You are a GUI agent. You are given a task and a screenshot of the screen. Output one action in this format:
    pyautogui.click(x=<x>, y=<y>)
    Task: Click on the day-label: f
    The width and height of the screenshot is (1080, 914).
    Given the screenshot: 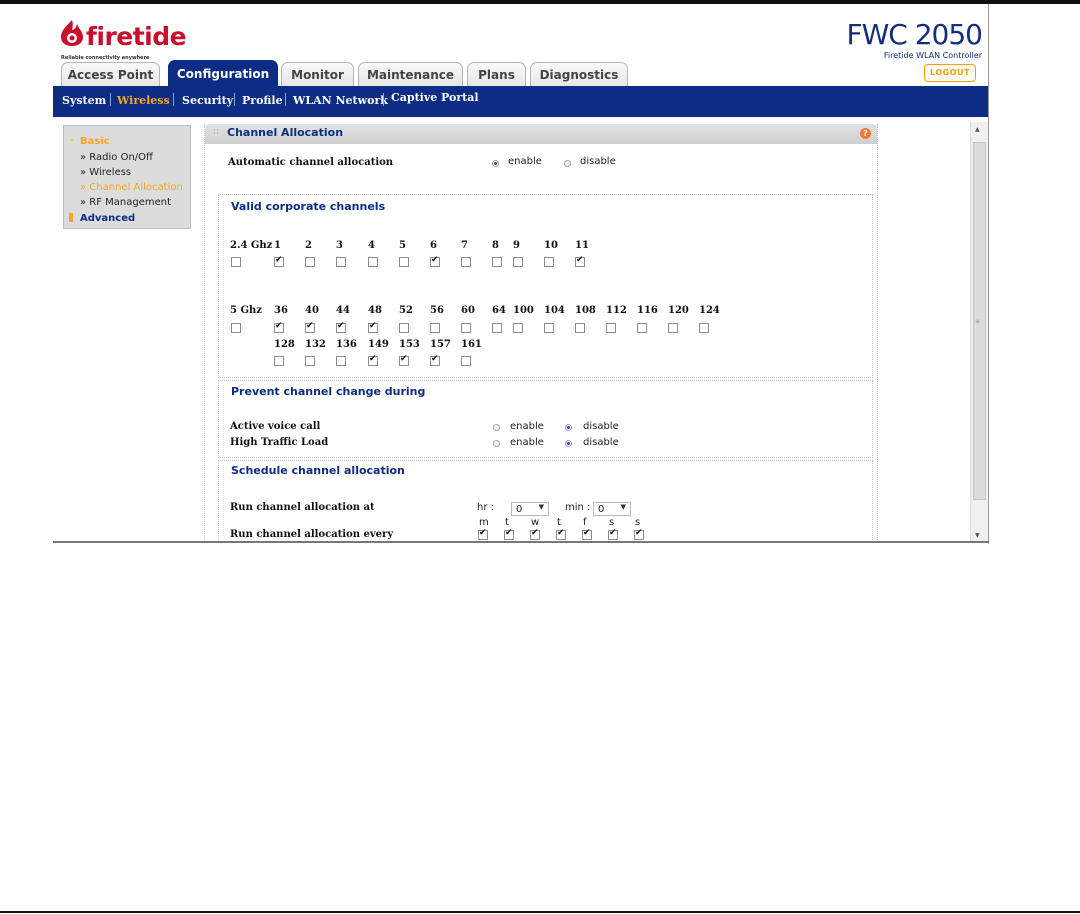 What is the action you would take?
    pyautogui.click(x=585, y=522)
    